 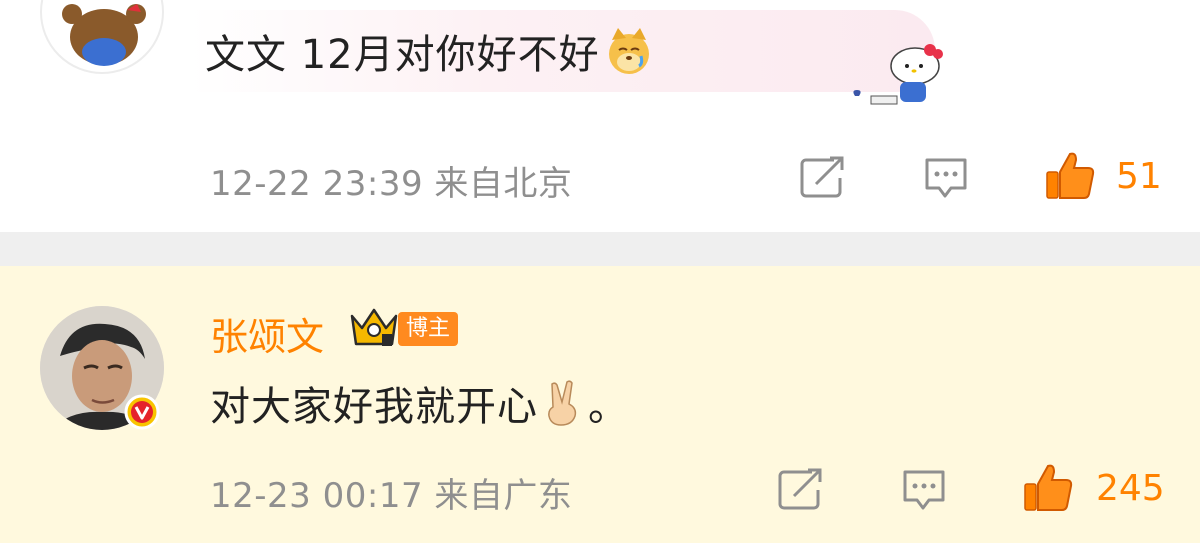 I want to click on comment-meta: 12-23 00:17 来自广东, so click(x=391, y=496).